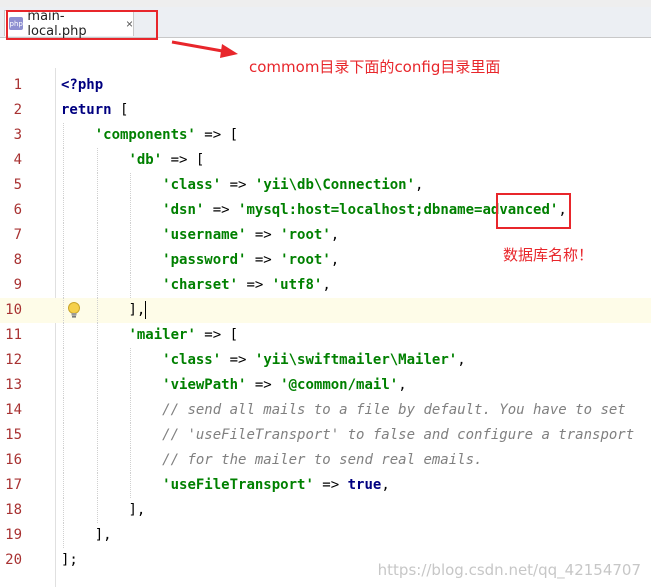 The image size is (651, 587). I want to click on line-number: 7, so click(17, 235).